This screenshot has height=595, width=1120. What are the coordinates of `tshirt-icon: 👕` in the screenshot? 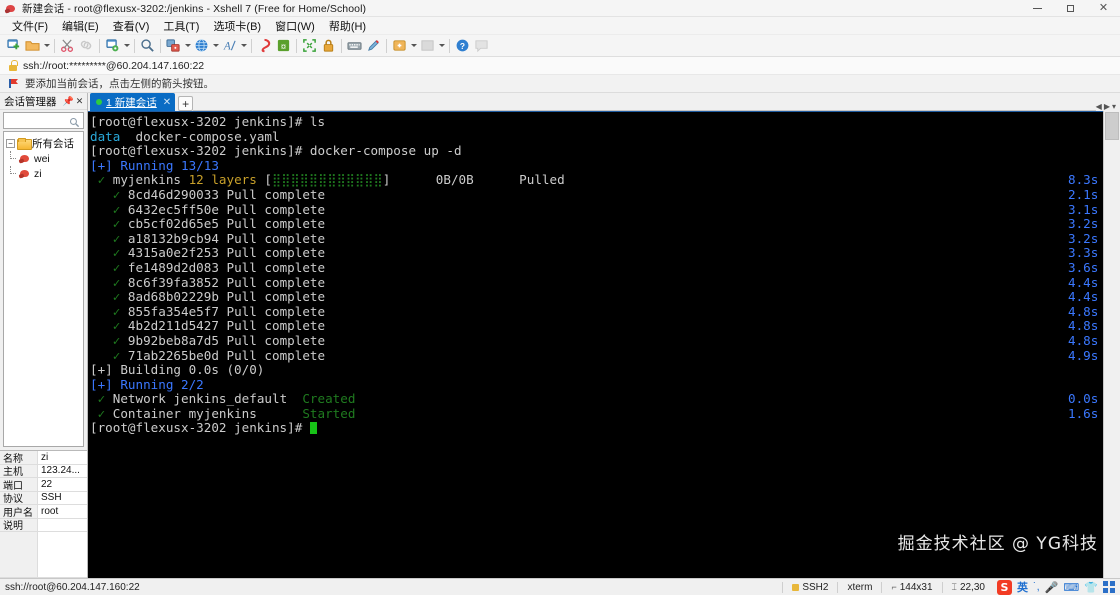 It's located at (1091, 587).